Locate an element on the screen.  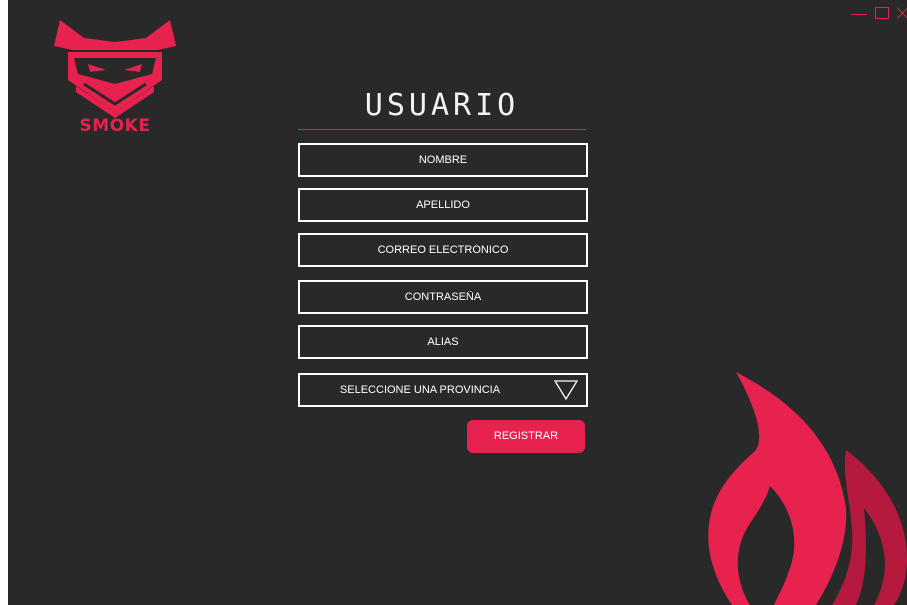
flame-icon is located at coordinates (807, 488).